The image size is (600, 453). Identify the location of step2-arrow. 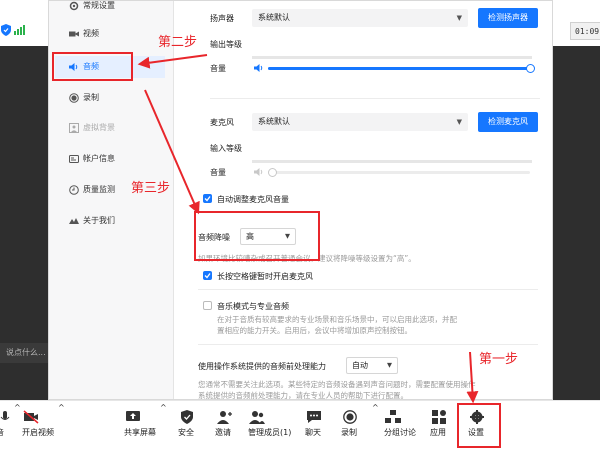
(172, 61).